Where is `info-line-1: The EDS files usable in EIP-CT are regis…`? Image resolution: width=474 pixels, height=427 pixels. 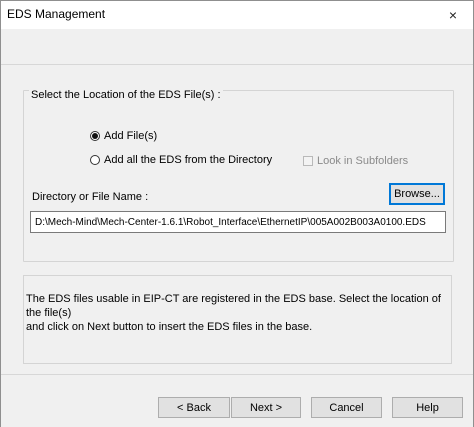
info-line-1: The EDS files usable in EIP-CT are regis… is located at coordinates (233, 306).